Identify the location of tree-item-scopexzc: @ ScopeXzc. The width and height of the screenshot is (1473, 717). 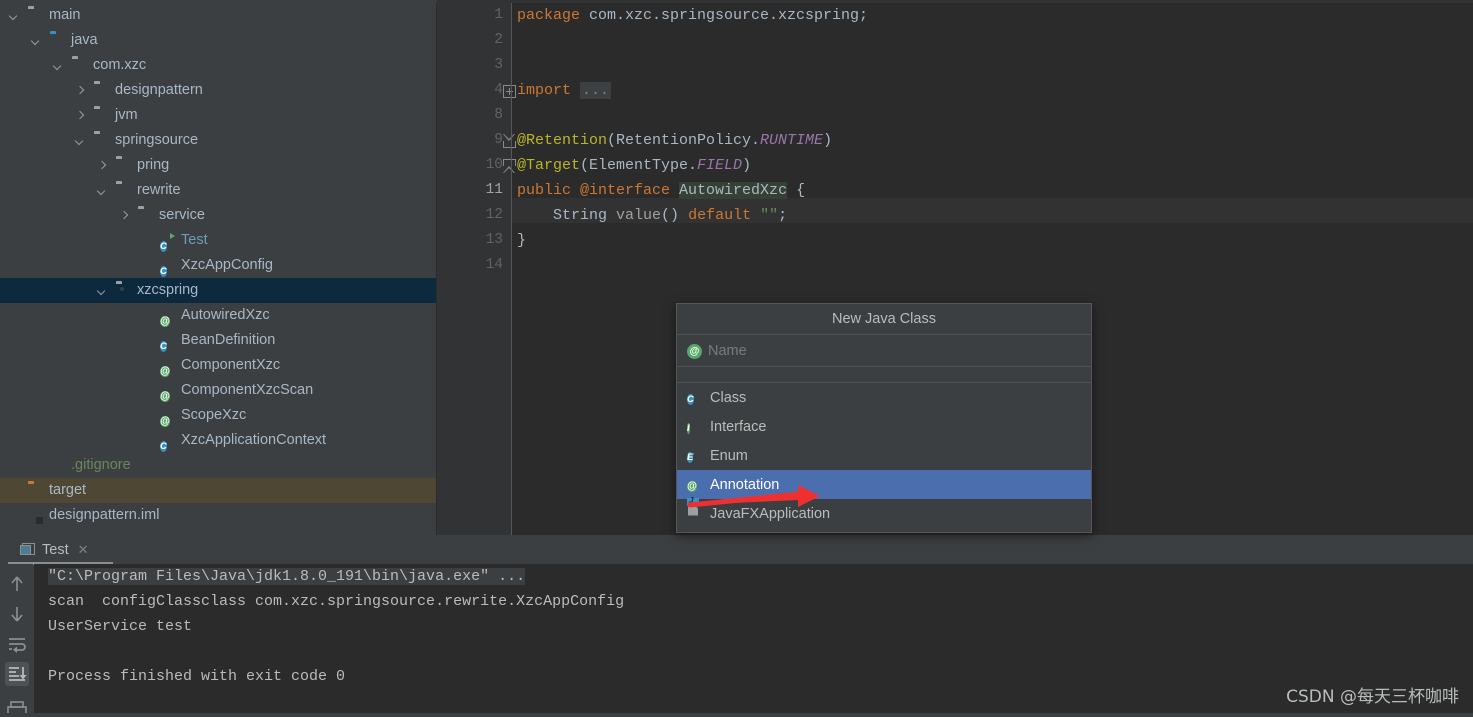
(218, 415).